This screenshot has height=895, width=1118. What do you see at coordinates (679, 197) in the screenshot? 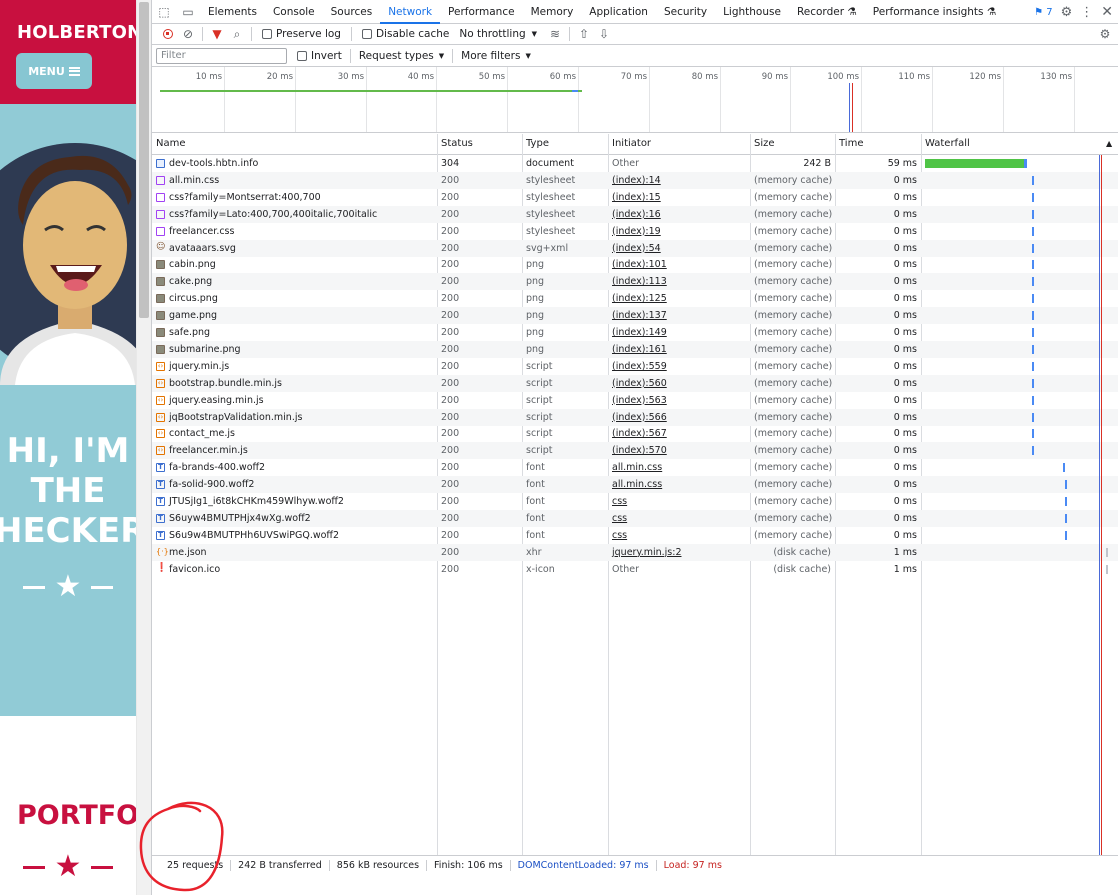
I see `request-initiator: (index):15` at bounding box center [679, 197].